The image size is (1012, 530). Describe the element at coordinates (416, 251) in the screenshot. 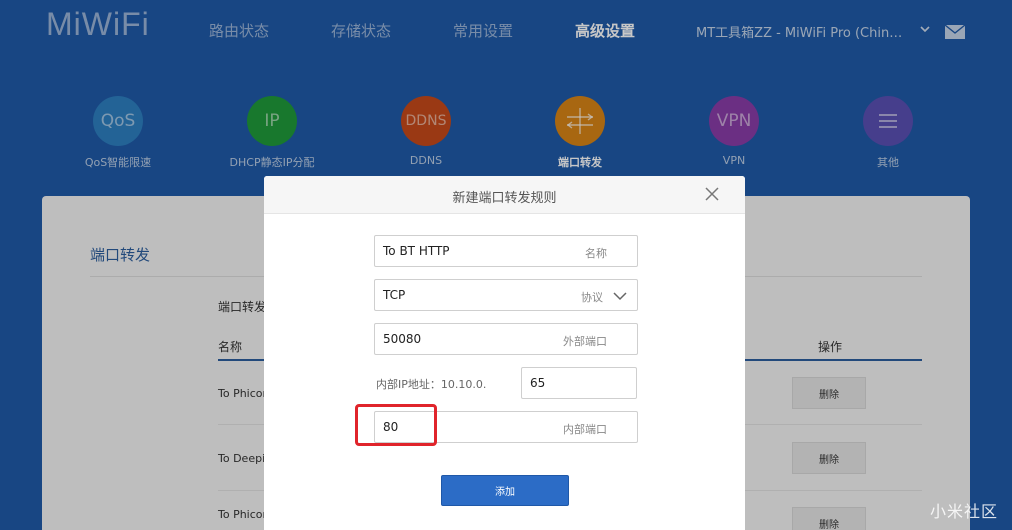

I see `name-value: To BT HTTP` at that location.